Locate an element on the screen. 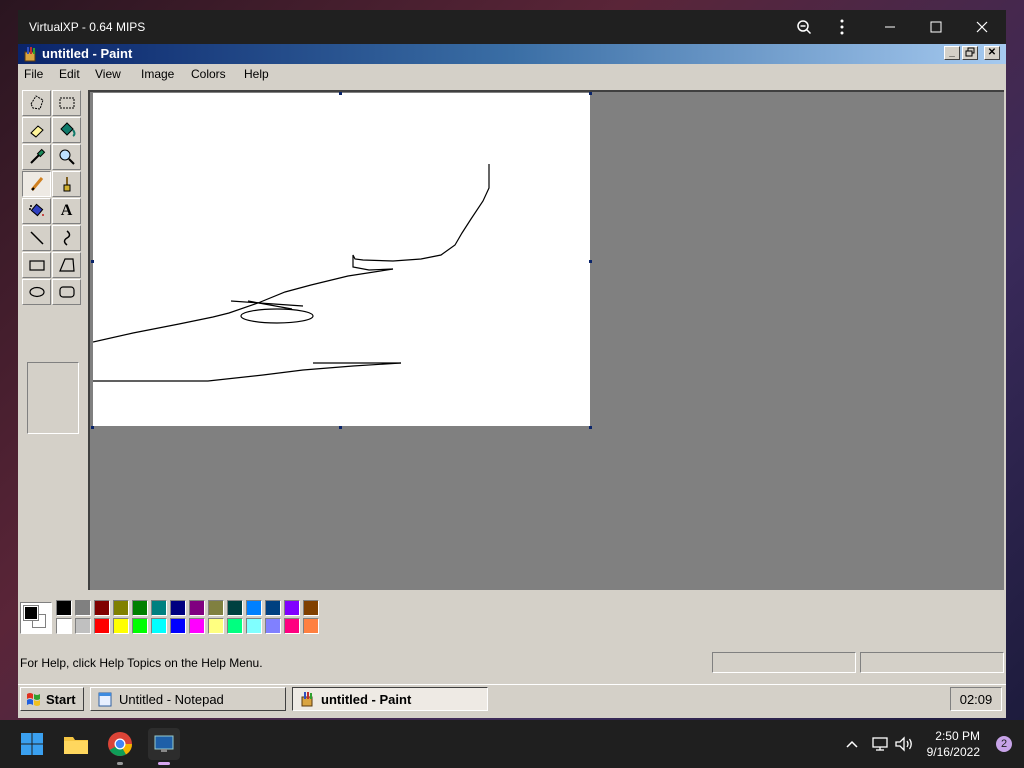  task-label: untitled - Paint is located at coordinates (366, 699).